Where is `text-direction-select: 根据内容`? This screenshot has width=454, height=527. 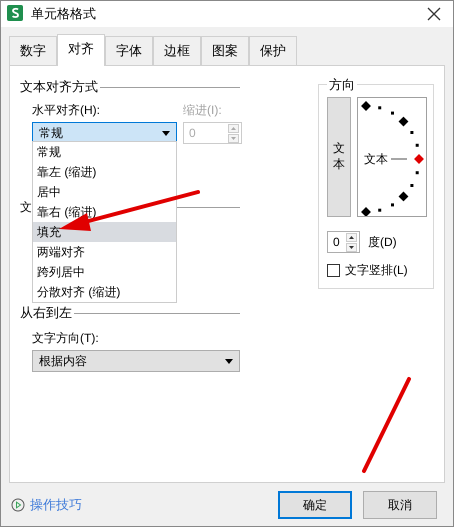
text-direction-select: 根据内容 is located at coordinates (136, 361).